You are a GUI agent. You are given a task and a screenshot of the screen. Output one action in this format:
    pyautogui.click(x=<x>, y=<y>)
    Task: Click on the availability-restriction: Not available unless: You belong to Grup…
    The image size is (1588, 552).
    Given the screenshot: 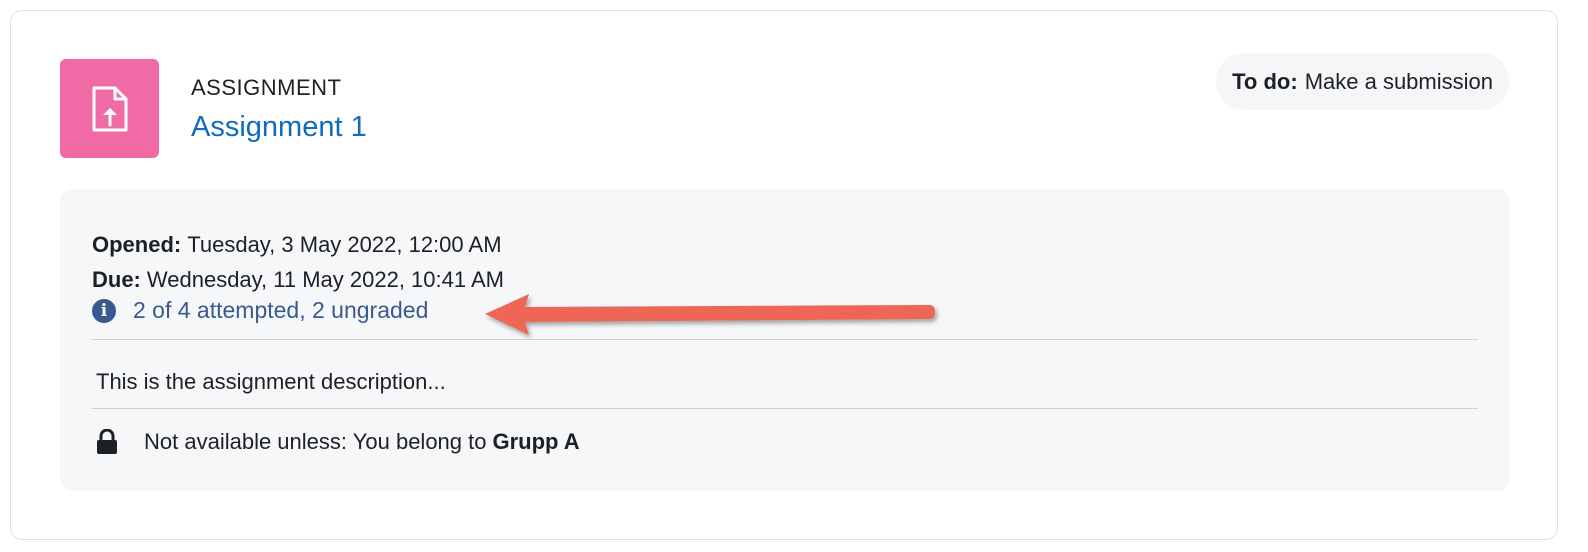 What is the action you would take?
    pyautogui.click(x=338, y=442)
    